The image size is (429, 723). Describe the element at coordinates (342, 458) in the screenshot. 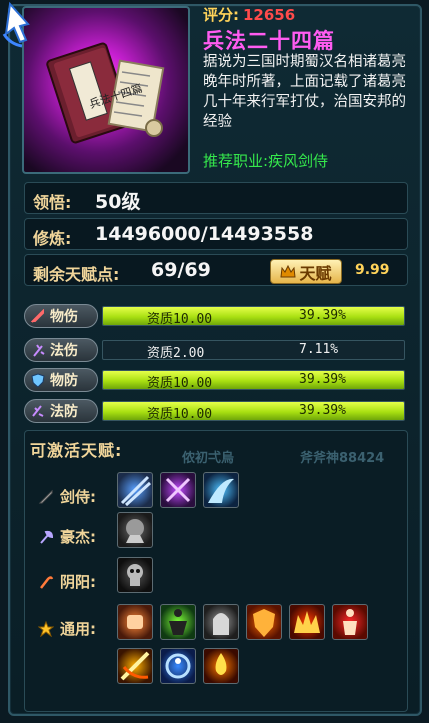

I see `background-player-name: 斧斧神88424` at that location.